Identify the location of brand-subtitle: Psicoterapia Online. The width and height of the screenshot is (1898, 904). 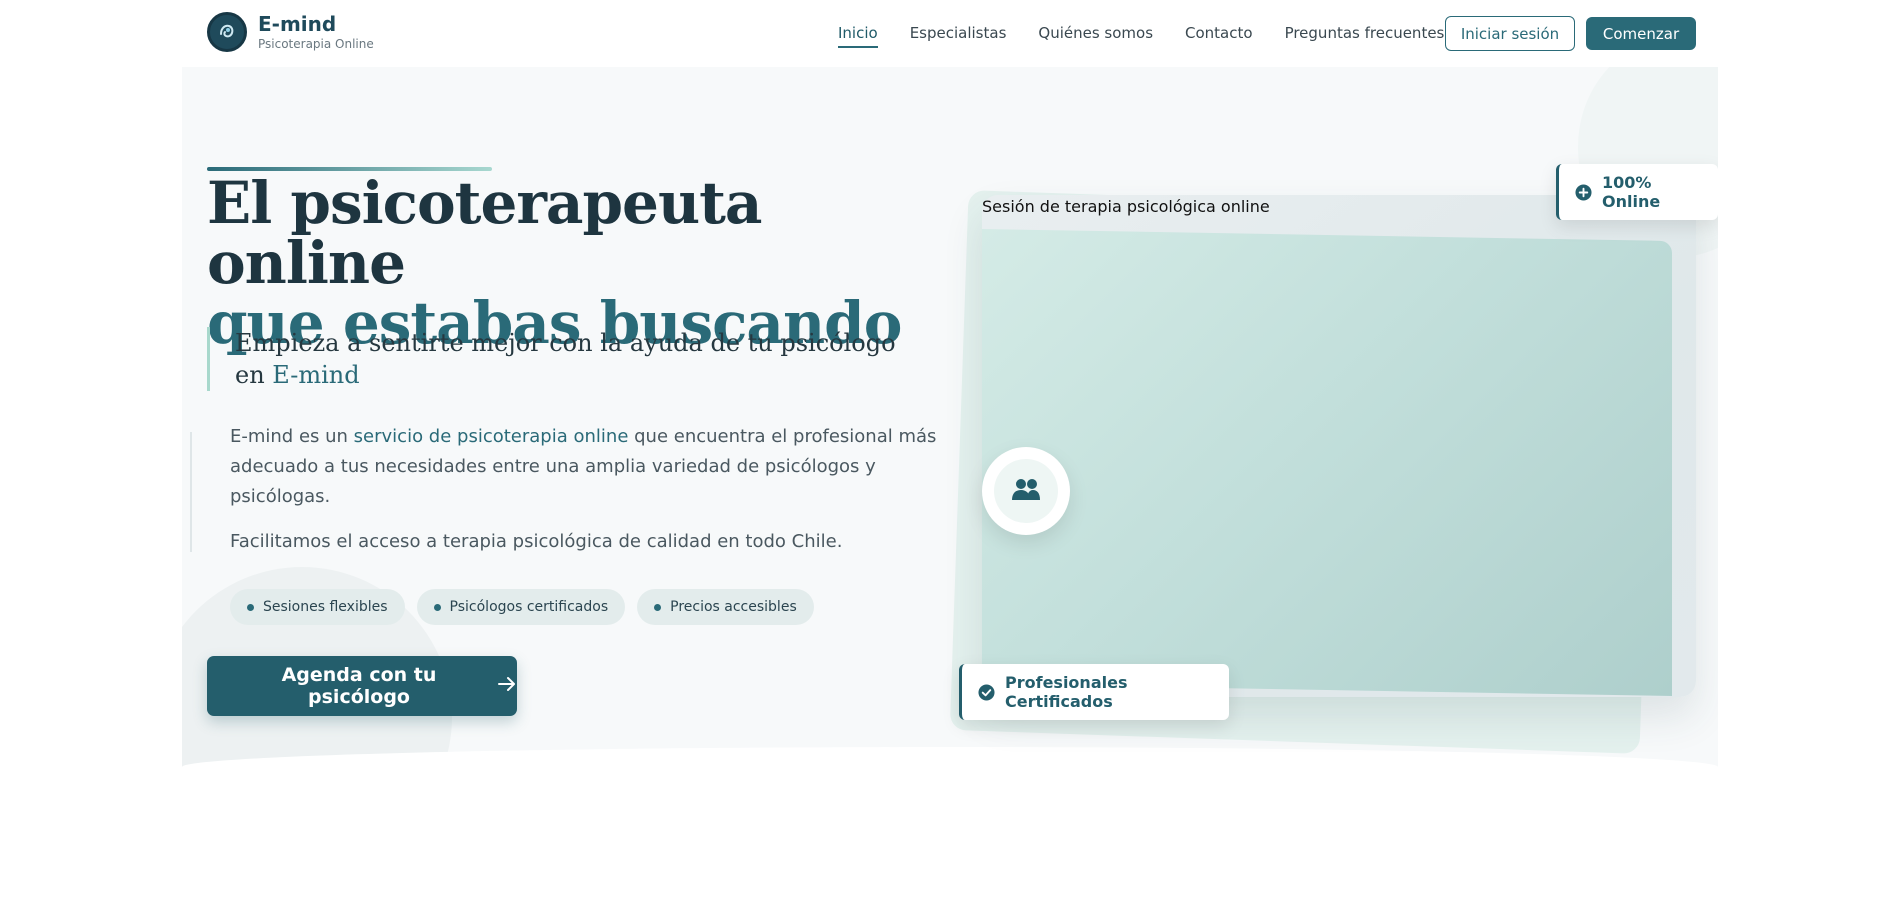
(316, 44).